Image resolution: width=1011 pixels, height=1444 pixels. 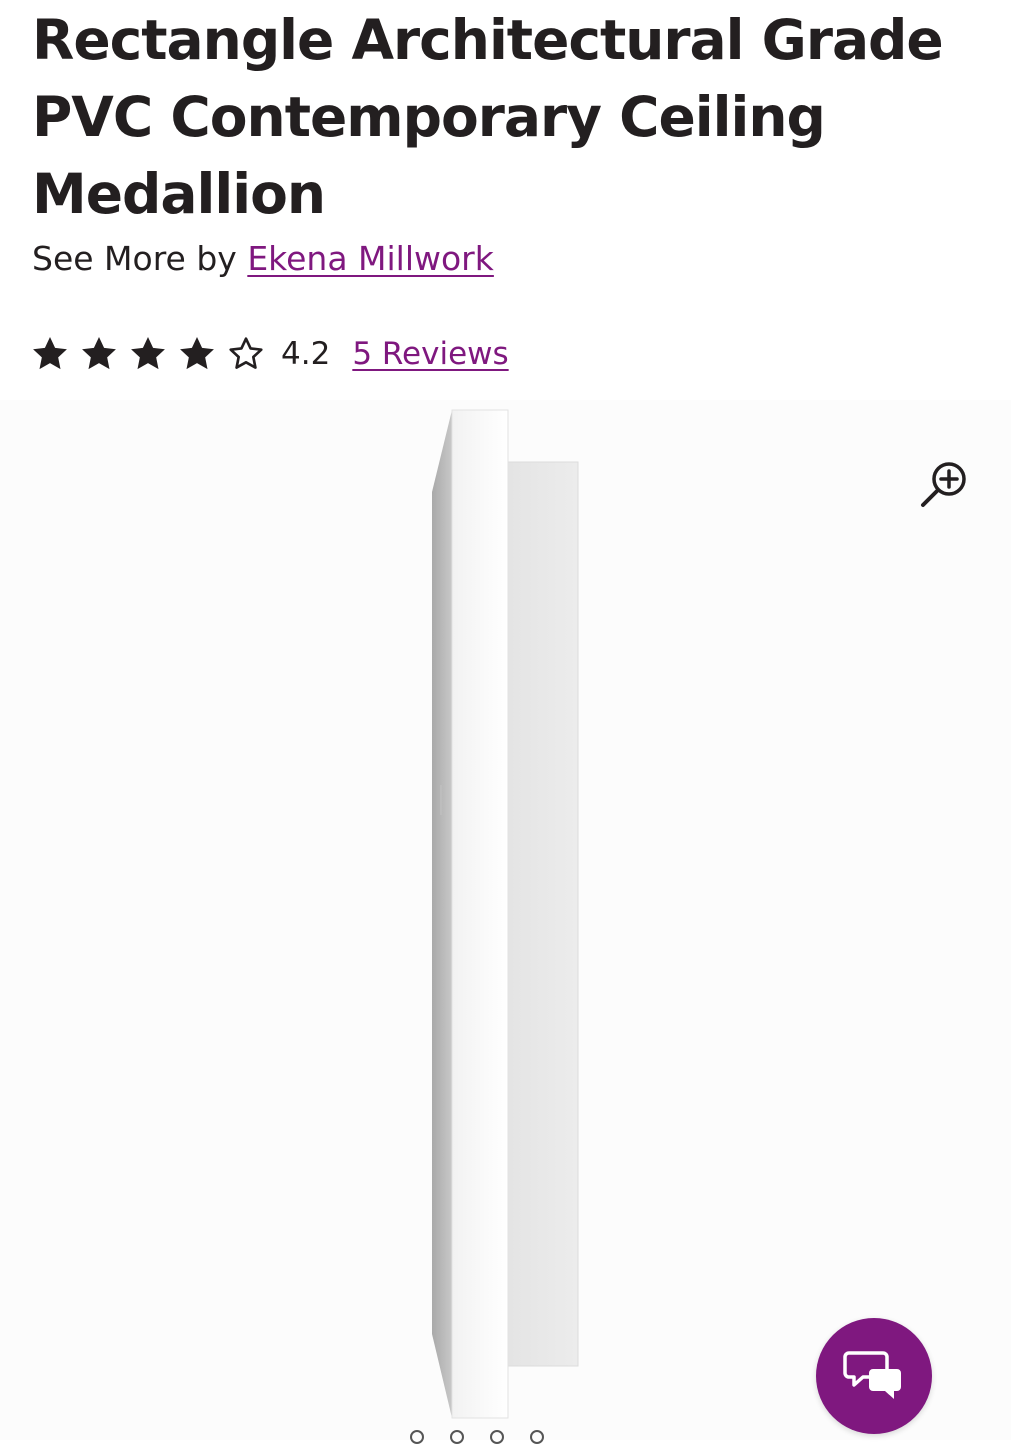 I want to click on star-empty-icon, so click(x=246, y=353).